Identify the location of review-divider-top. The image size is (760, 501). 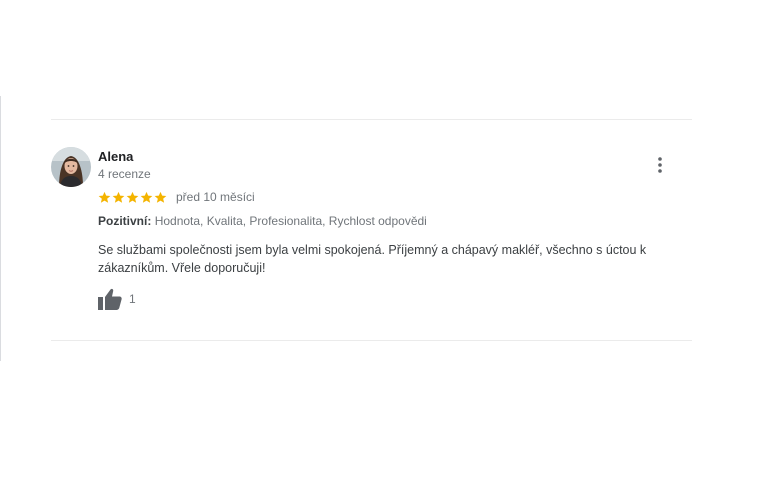
(371, 119).